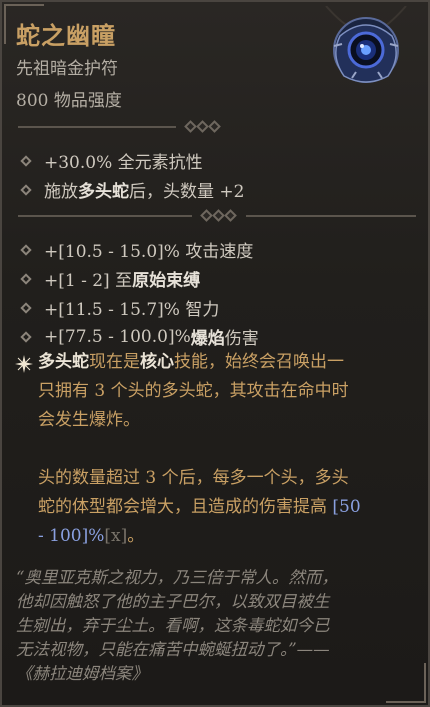 The width and height of the screenshot is (430, 707). What do you see at coordinates (123, 163) in the screenshot?
I see `implicit-text: +30.0% 全元素抗性` at bounding box center [123, 163].